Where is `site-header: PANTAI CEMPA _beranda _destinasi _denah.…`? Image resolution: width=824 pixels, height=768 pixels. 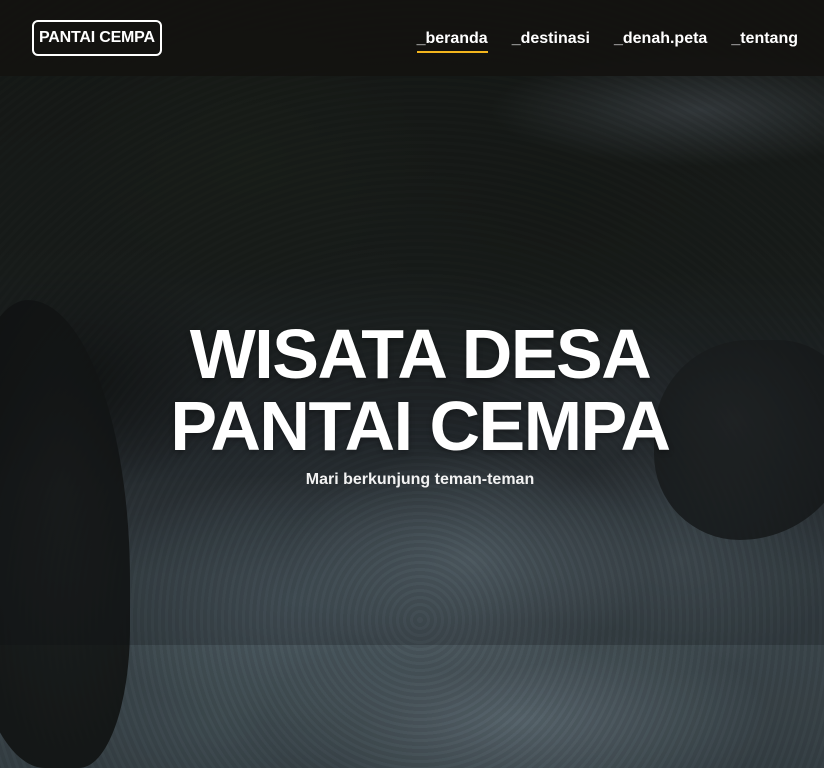
site-header: PANTAI CEMPA _beranda _destinasi _denah.… is located at coordinates (412, 38).